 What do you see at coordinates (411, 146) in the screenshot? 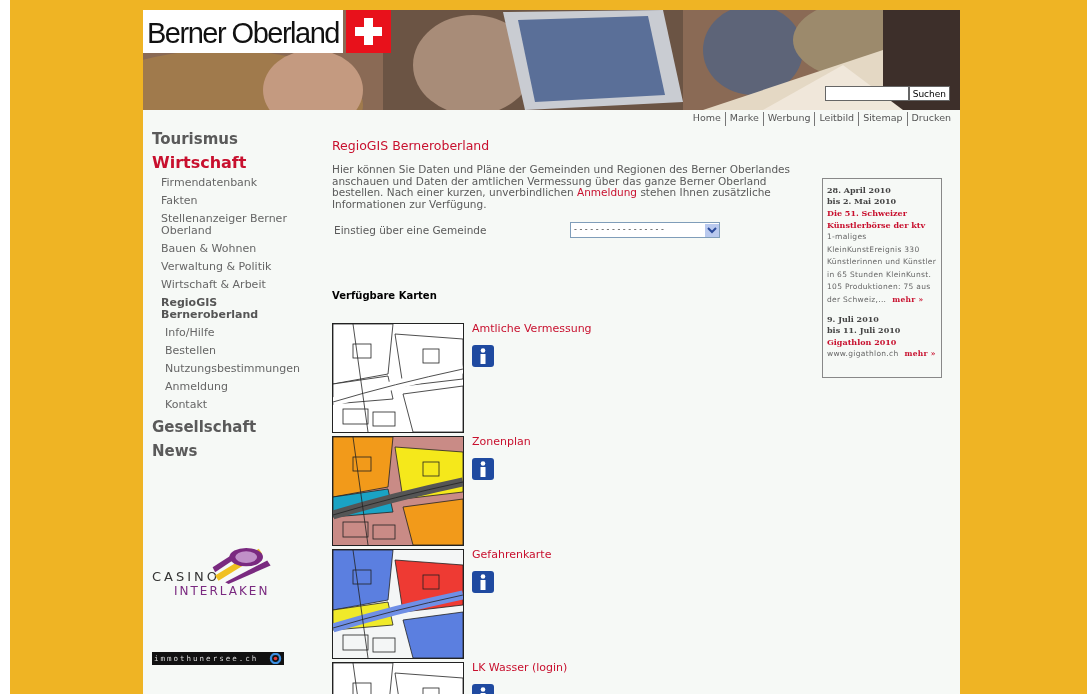
I see `page-title: RegioGIS Berneroberland` at bounding box center [411, 146].